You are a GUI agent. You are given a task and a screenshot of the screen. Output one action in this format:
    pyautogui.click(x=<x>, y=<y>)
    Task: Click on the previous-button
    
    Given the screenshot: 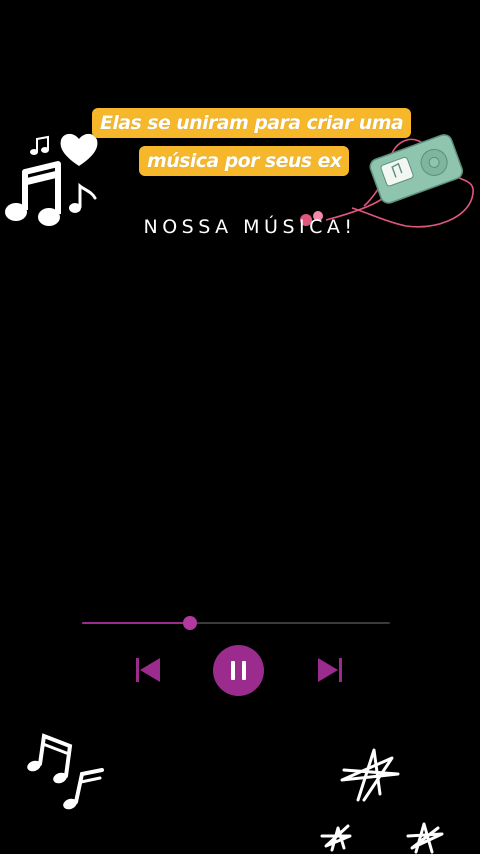 What is the action you would take?
    pyautogui.click(x=148, y=670)
    